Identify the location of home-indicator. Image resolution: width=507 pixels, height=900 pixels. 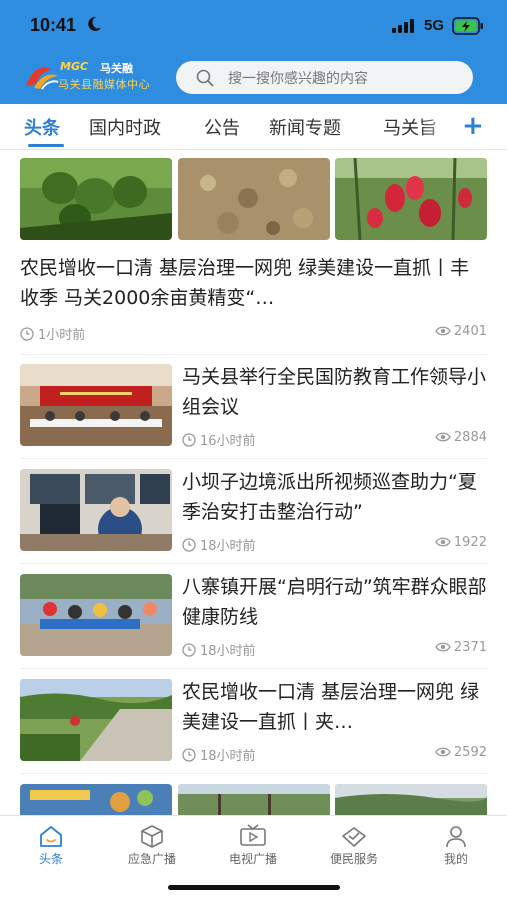
(254, 887).